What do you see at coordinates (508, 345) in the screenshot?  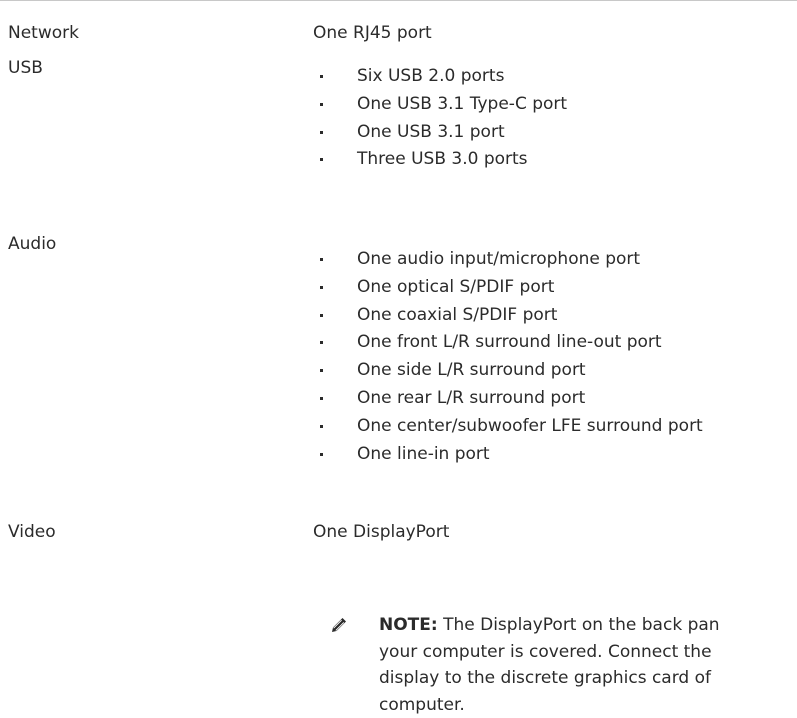 I see `list-item: One front L/R surround line-out port` at bounding box center [508, 345].